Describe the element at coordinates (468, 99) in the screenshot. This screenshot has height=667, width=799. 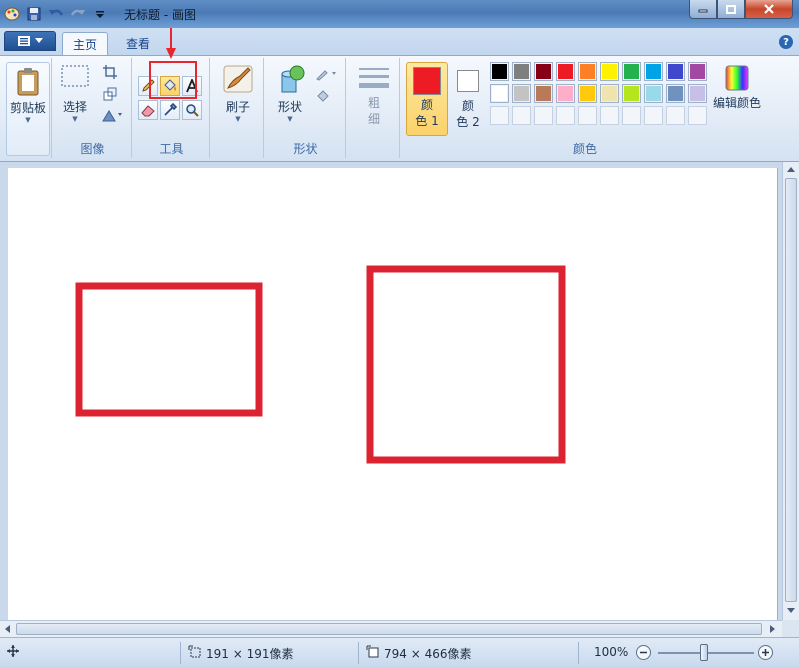
I see `color2-button: 颜 色 2` at that location.